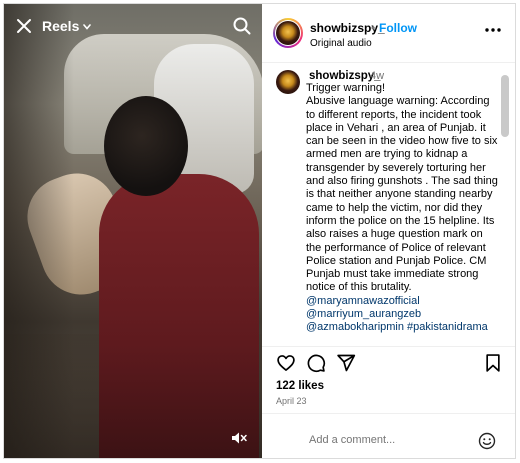 This screenshot has height=463, width=520. Describe the element at coordinates (406, 327) in the screenshot. I see `caption-tag-link: @azmabokharipmin #pakistanidrama` at that location.